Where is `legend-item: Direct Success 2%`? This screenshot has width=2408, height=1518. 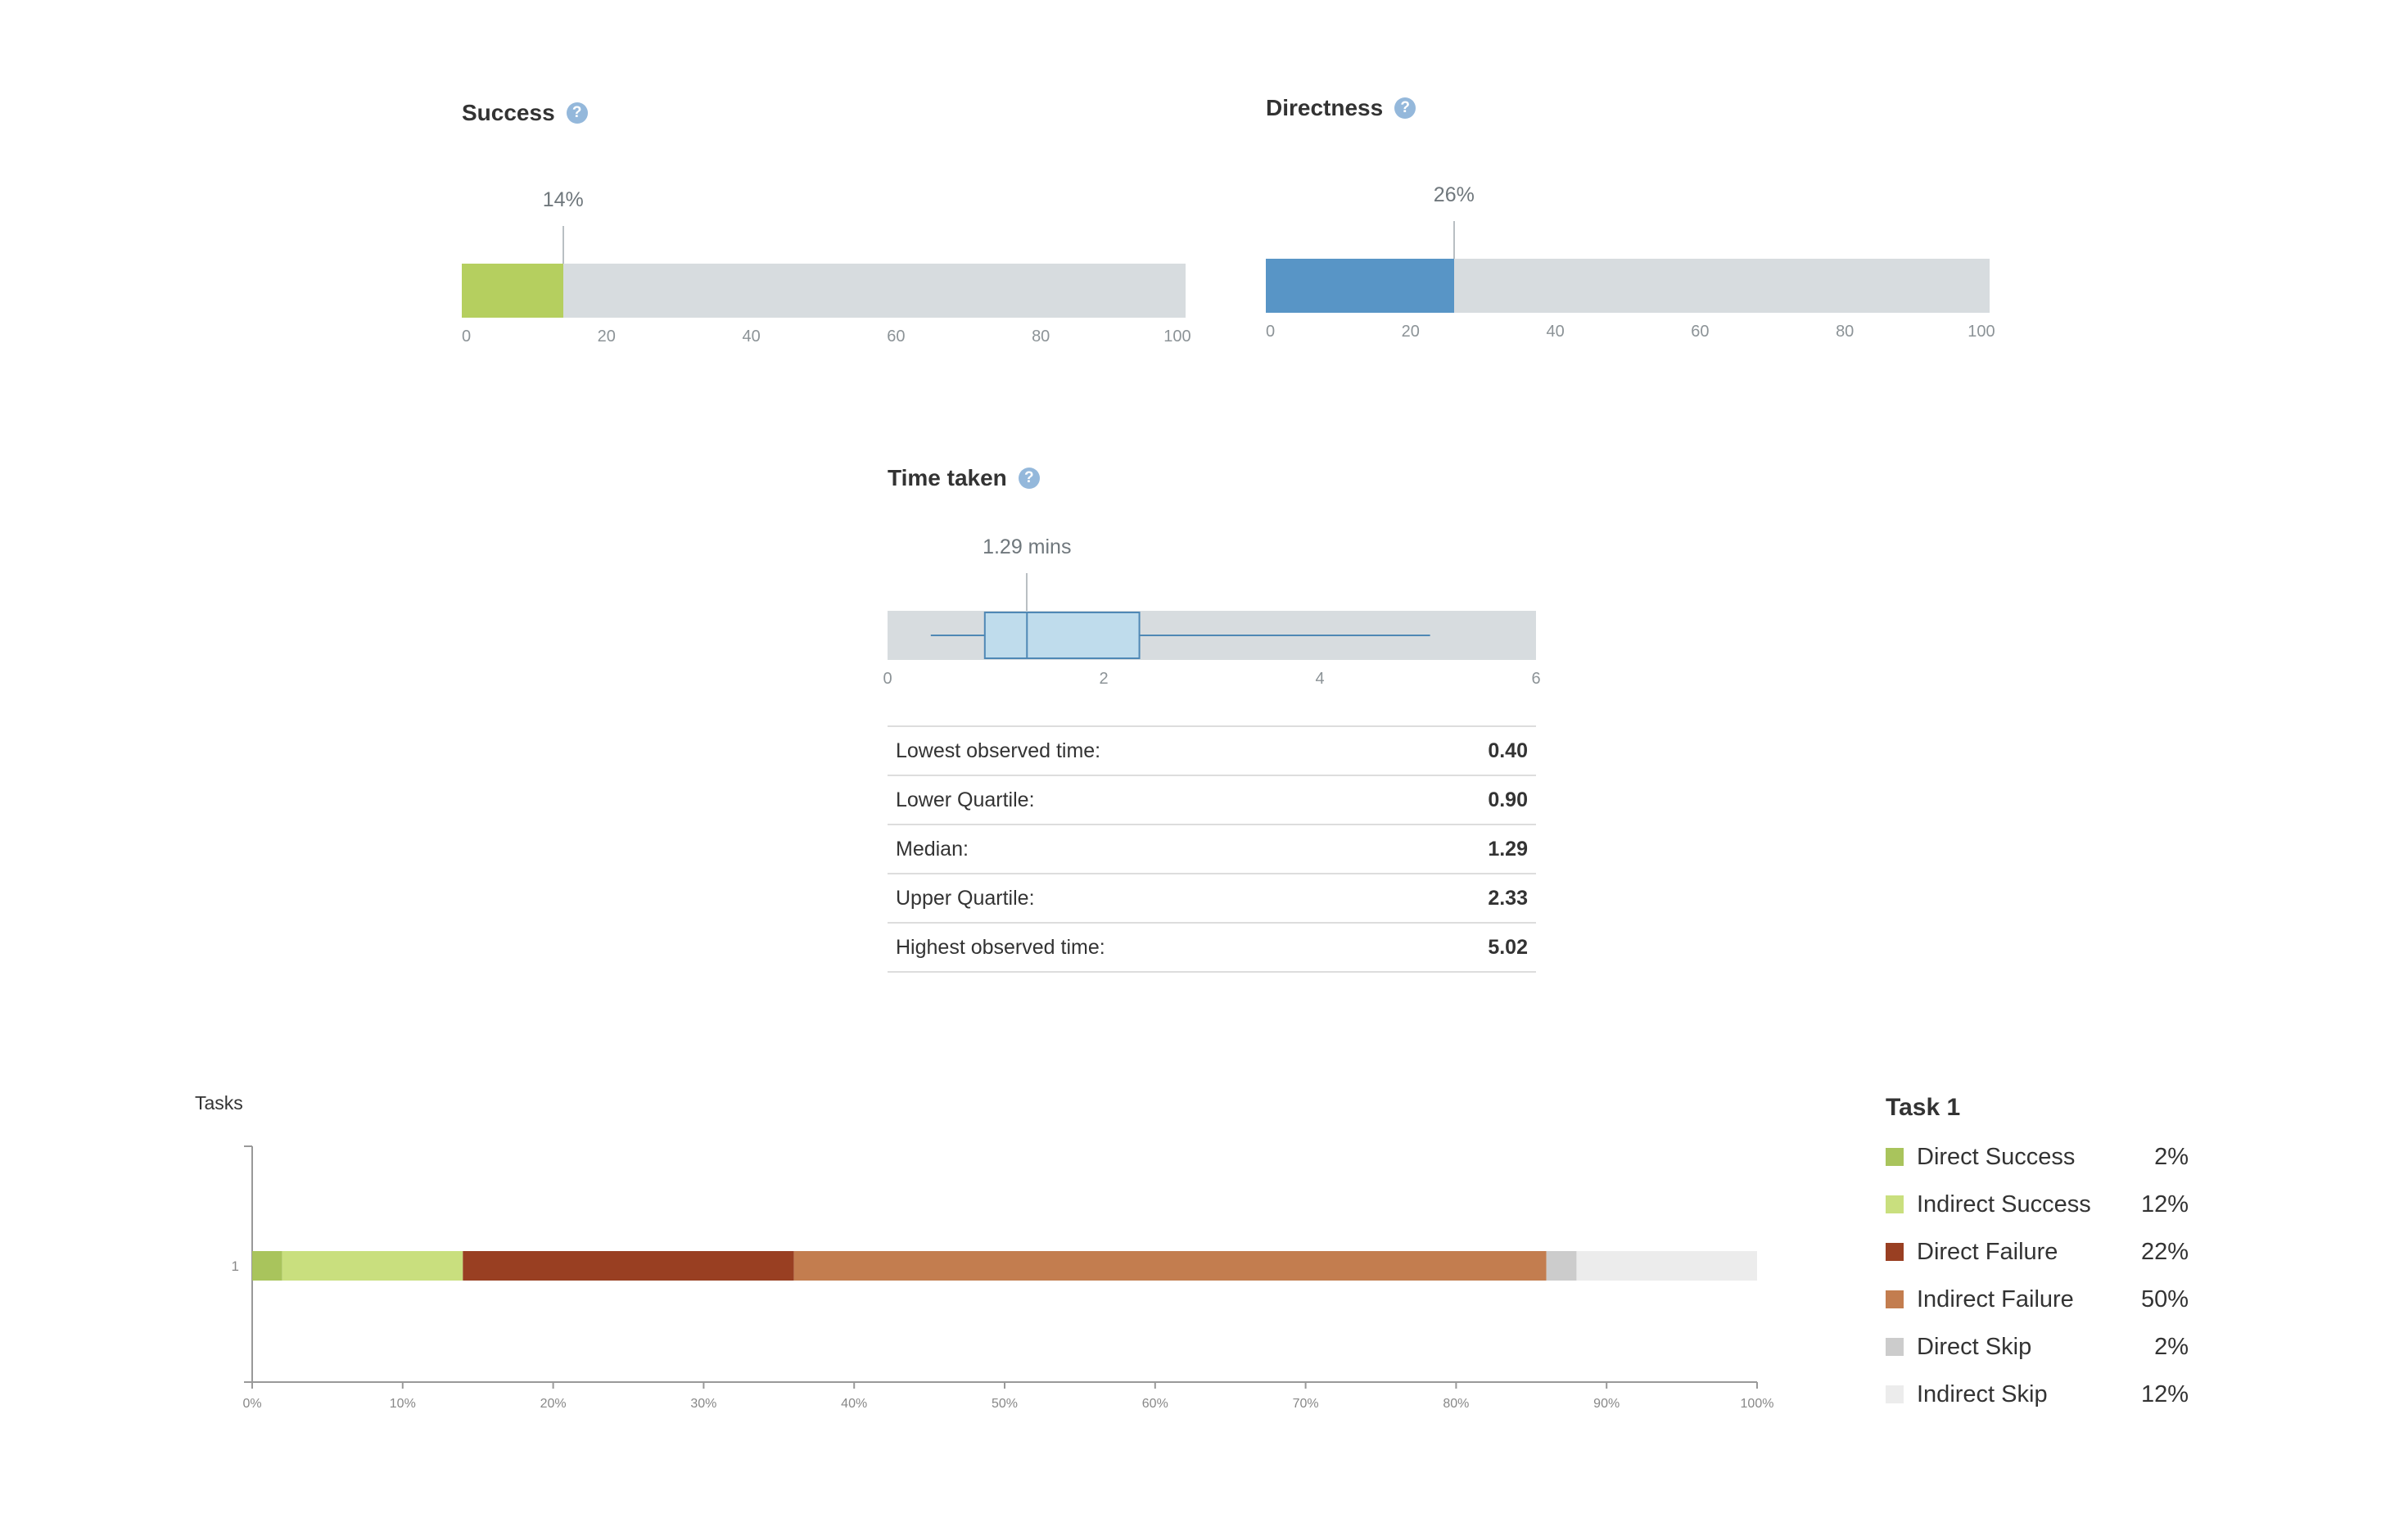 legend-item: Direct Success 2% is located at coordinates (2037, 1157).